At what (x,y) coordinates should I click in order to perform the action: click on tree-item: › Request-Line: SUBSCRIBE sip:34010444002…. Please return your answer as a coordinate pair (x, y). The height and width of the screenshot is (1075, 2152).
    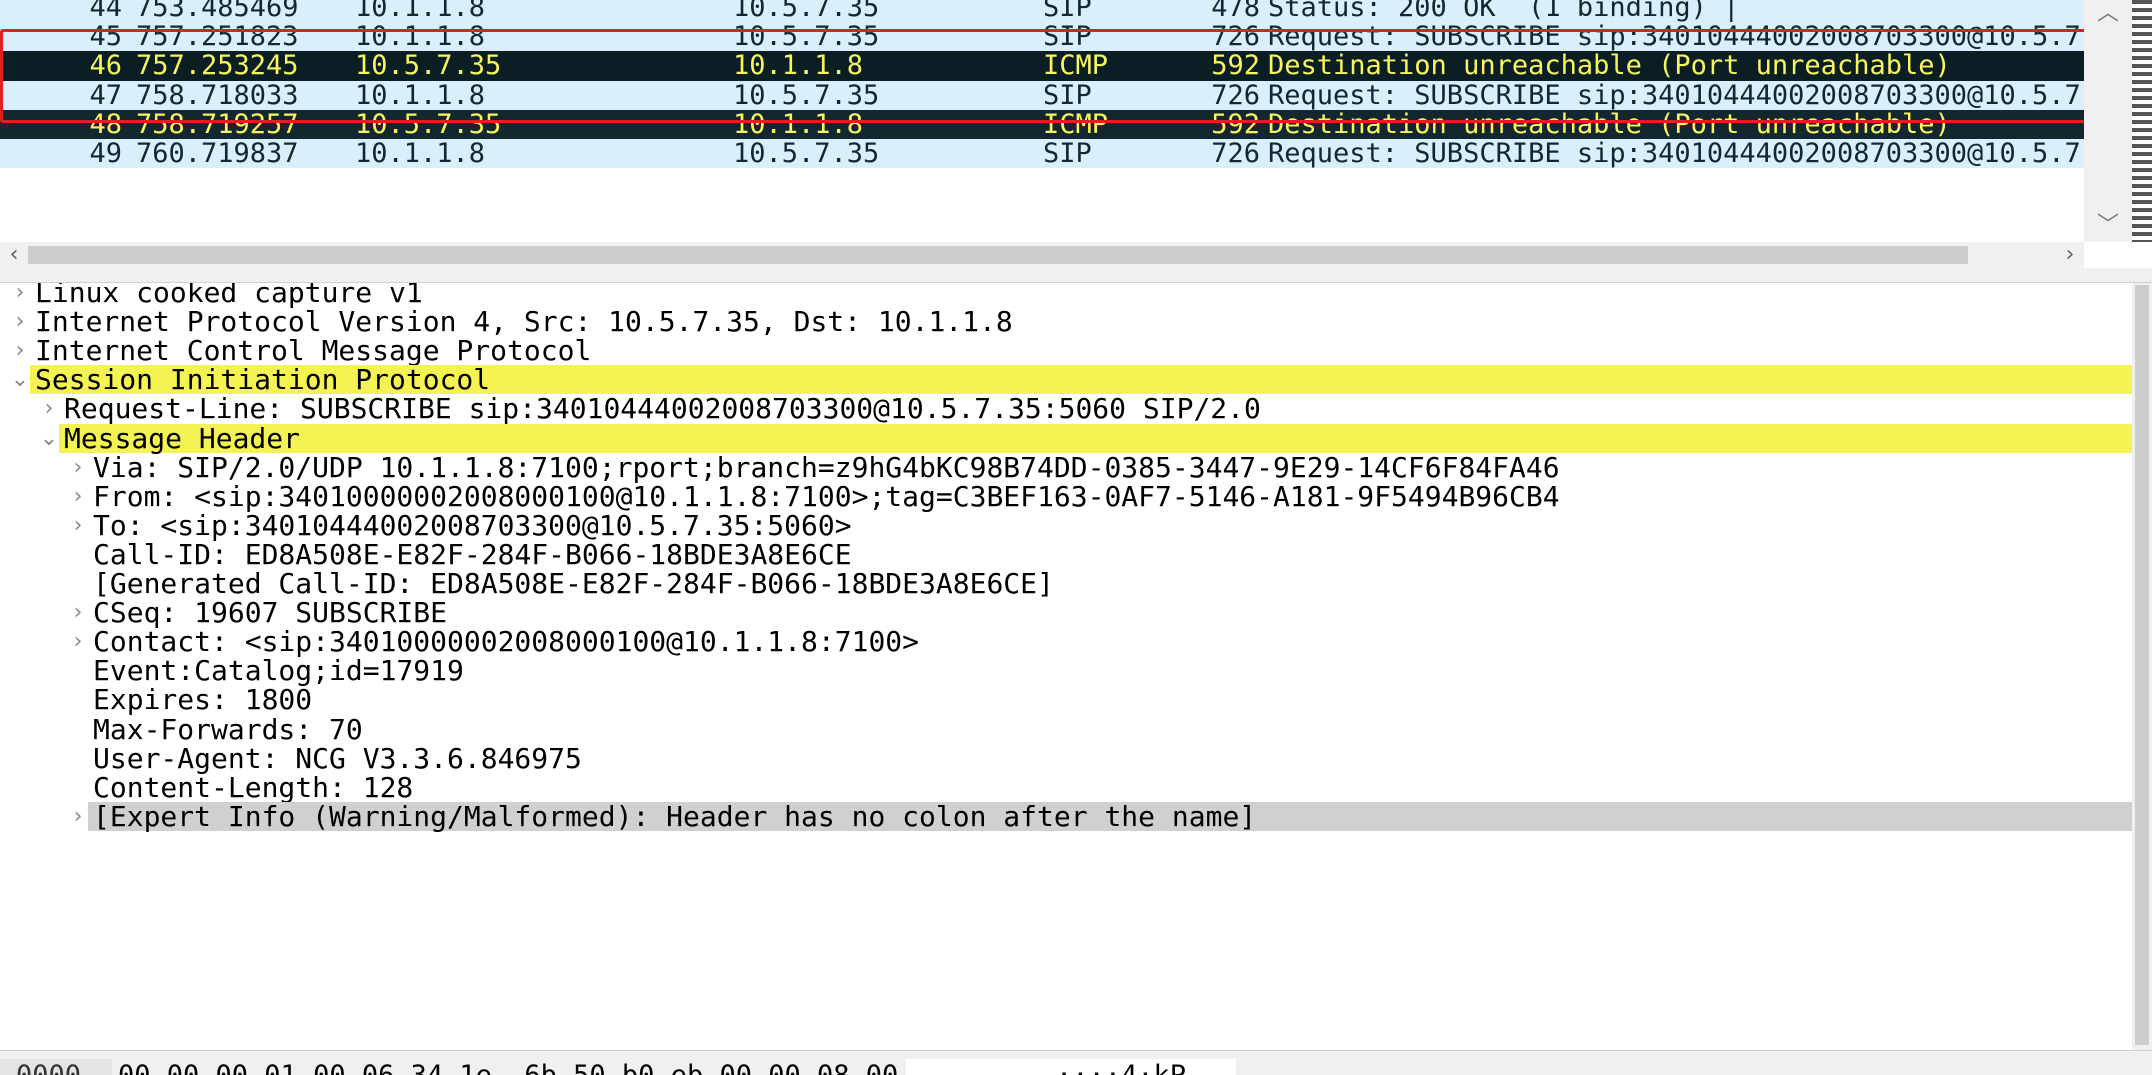
    Looking at the image, I should click on (1066, 408).